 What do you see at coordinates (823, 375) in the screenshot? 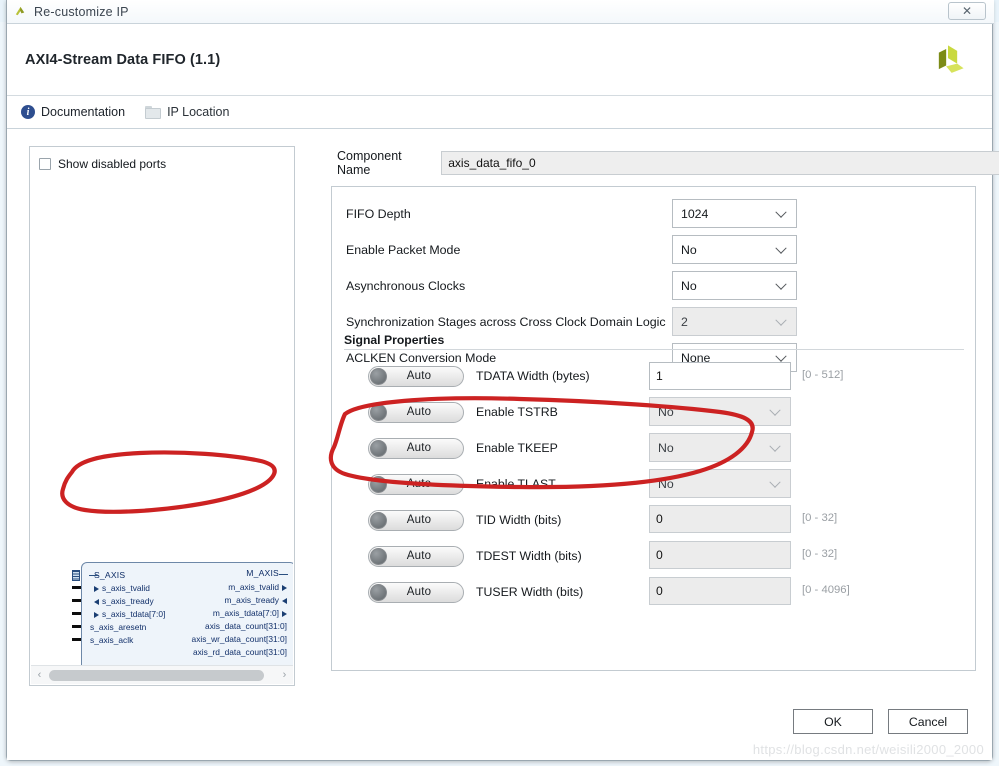
I see `tdata-width-range: [0 - 512]` at bounding box center [823, 375].